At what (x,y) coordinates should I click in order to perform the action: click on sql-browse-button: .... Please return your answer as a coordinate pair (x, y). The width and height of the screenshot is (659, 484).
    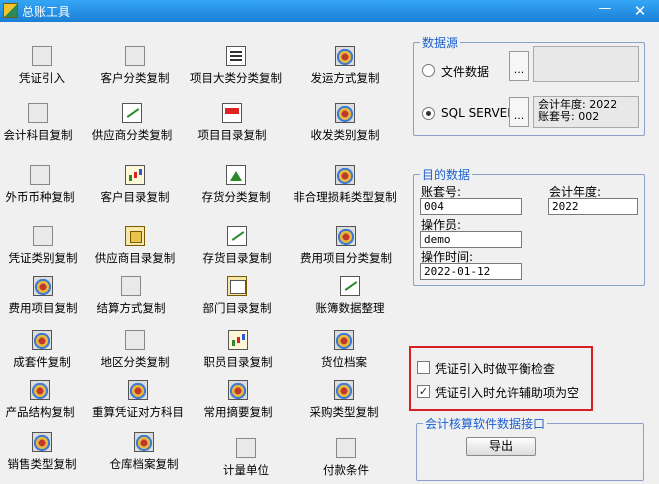
    Looking at the image, I should click on (519, 112).